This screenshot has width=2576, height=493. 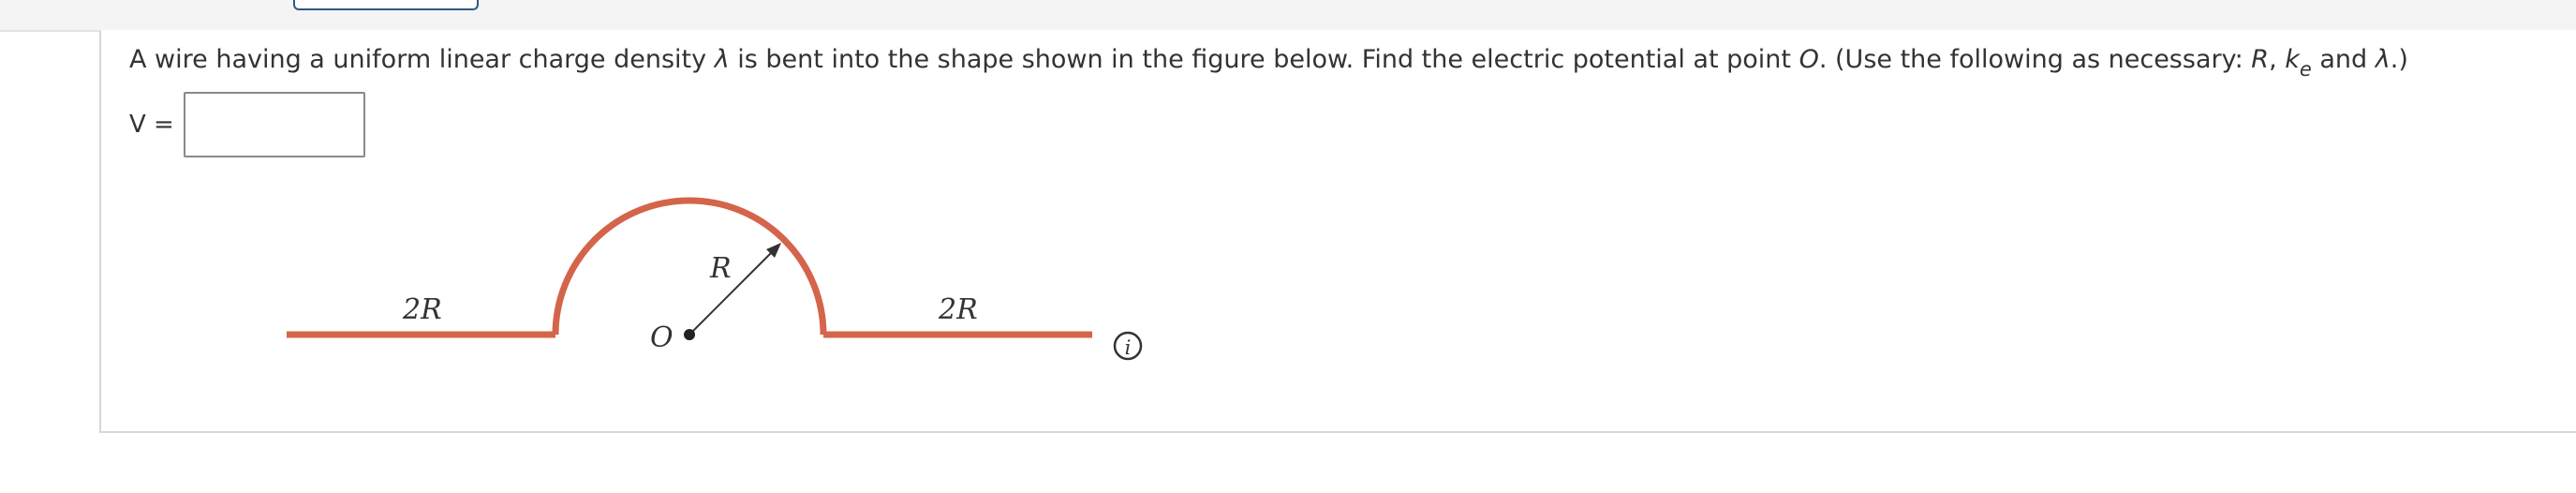 I want to click on info-icon: i, so click(x=1128, y=346).